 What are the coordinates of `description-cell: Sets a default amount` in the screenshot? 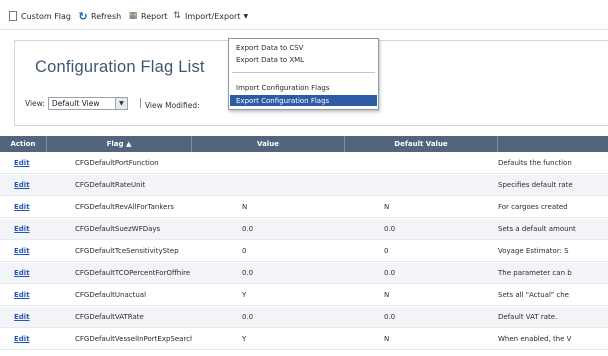 It's located at (537, 229).